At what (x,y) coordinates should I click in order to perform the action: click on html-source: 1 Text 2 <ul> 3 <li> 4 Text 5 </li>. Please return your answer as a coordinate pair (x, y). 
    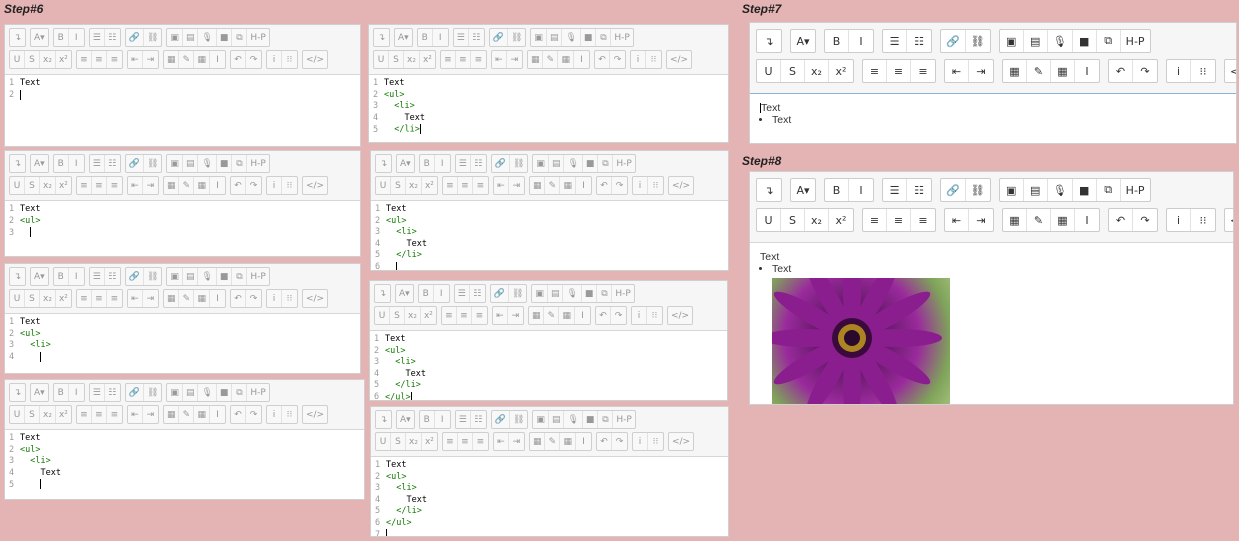
    Looking at the image, I should click on (548, 107).